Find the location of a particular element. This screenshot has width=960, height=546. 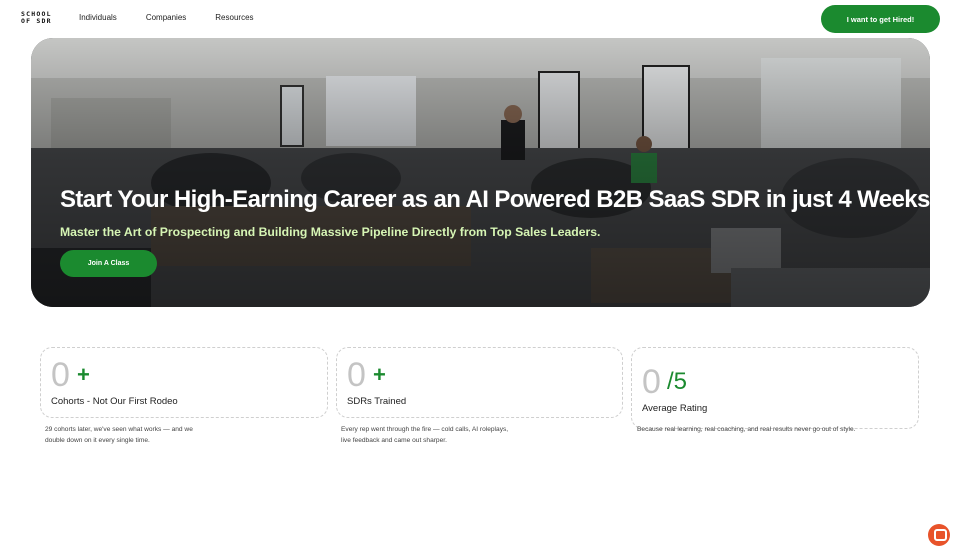

stat-card-cohorts: 0 + Cohorts - Not Our First Rodeo is located at coordinates (184, 382).